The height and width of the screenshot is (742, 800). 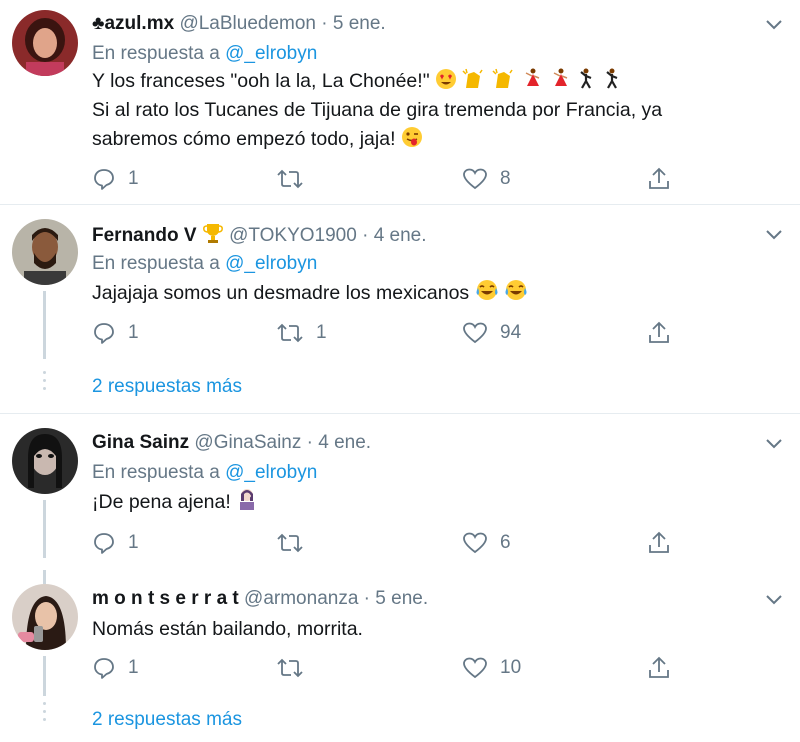 I want to click on tweet-actions: 1 6, so click(x=387, y=543).